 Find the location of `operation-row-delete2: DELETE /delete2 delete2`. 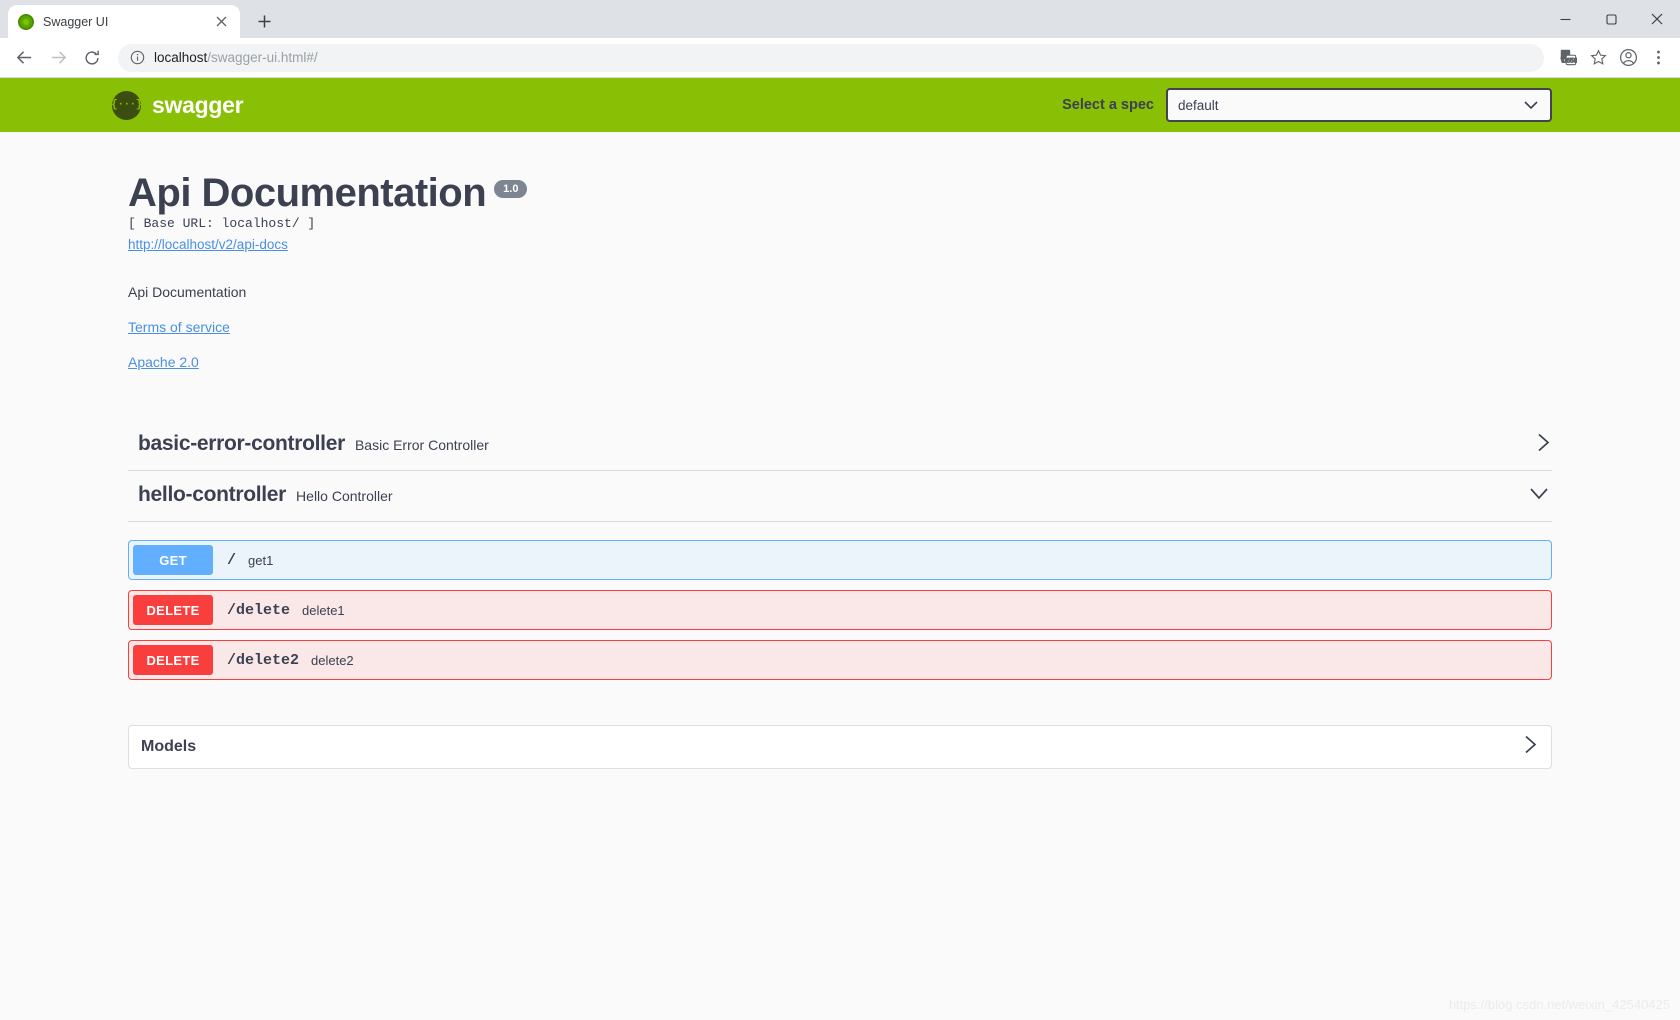

operation-row-delete2: DELETE /delete2 delete2 is located at coordinates (840, 660).